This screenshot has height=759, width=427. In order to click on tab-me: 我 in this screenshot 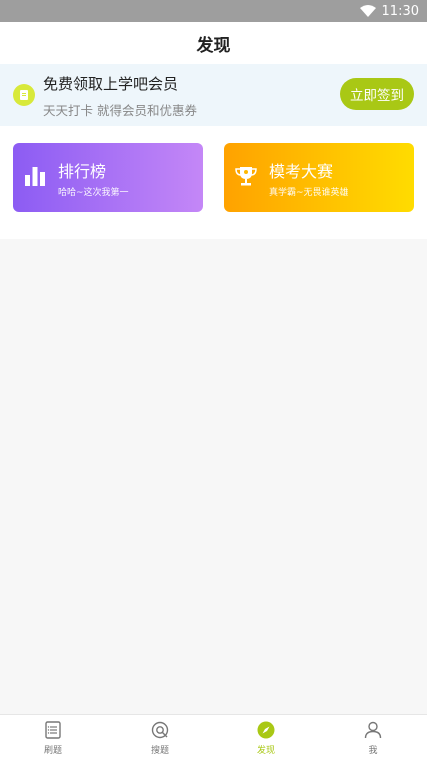, I will do `click(373, 737)`.